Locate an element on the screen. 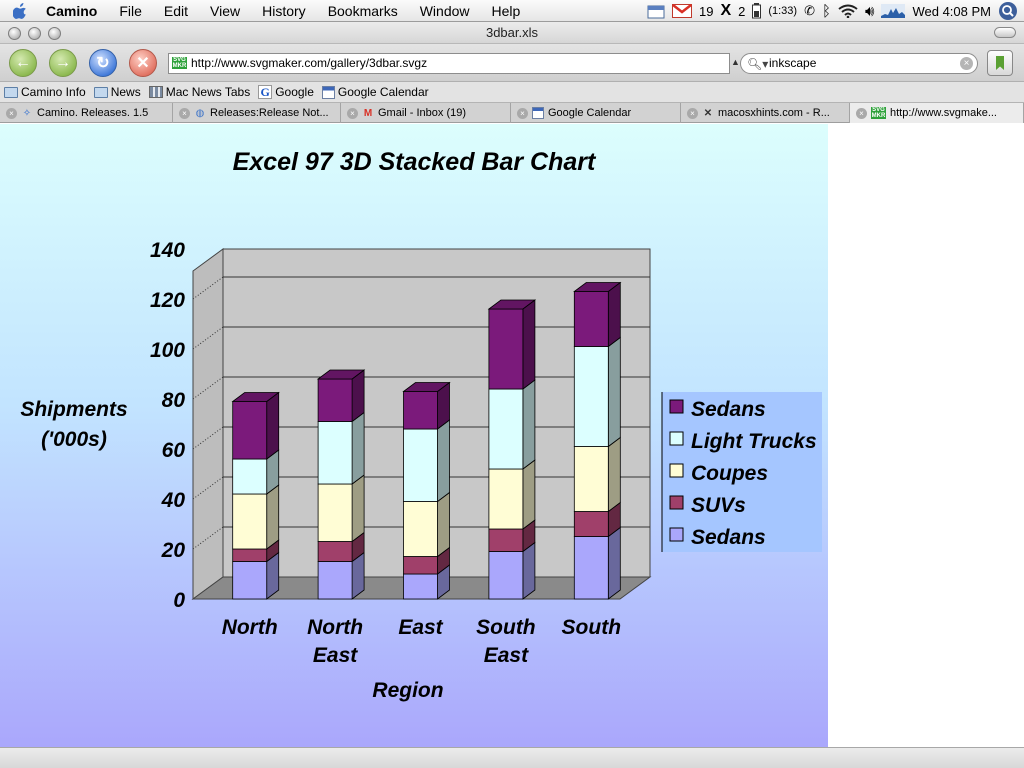 This screenshot has width=1024, height=768. clear-search-icon: × is located at coordinates (966, 63).